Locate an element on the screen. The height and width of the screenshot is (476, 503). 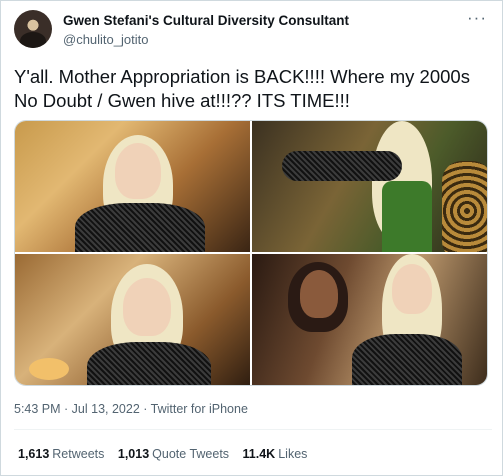
photo-3-outfit is located at coordinates (149, 363).